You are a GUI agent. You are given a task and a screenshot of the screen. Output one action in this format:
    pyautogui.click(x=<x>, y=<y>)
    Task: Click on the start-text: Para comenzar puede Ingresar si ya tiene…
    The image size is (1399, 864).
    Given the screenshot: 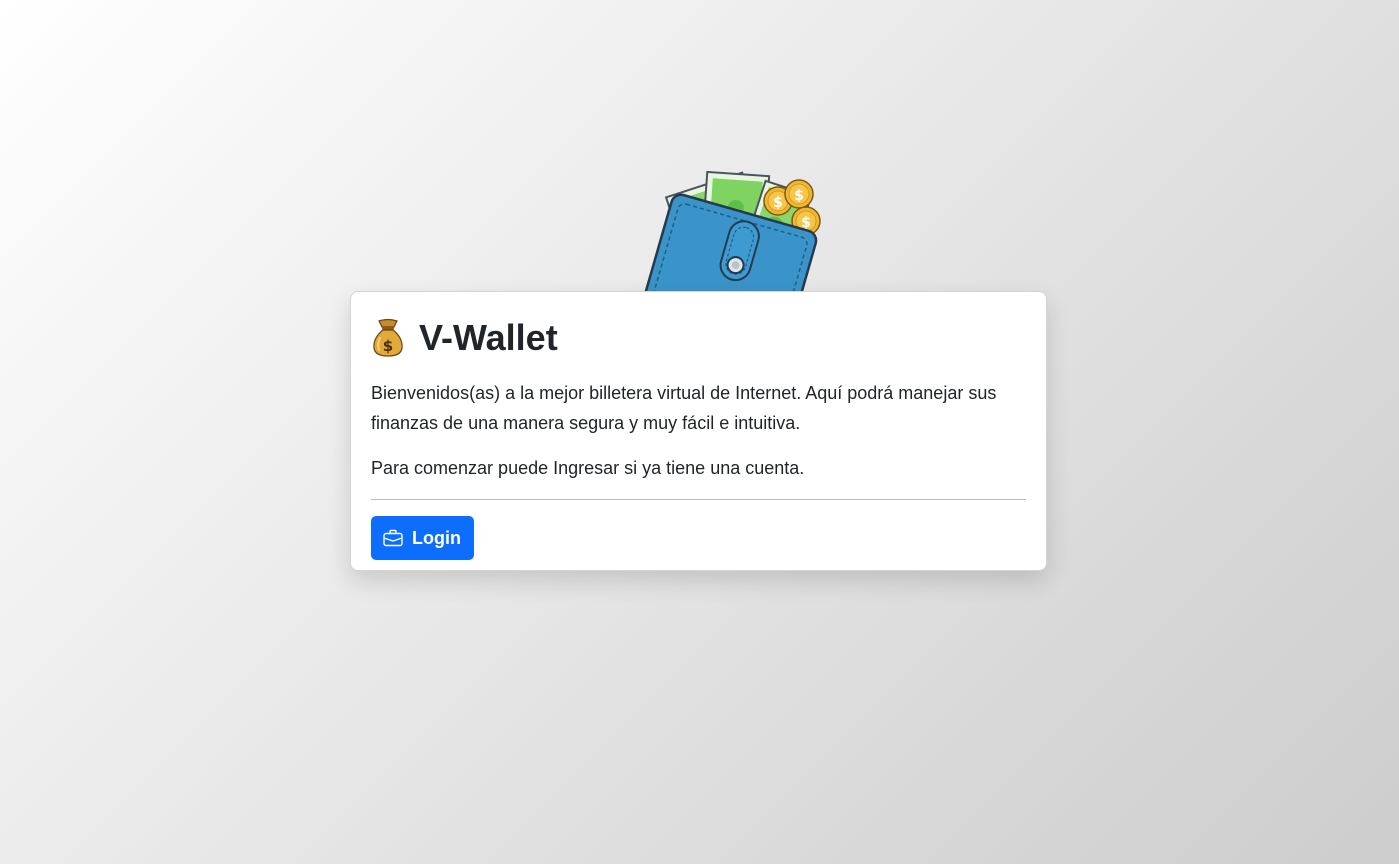 What is the action you would take?
    pyautogui.click(x=588, y=468)
    